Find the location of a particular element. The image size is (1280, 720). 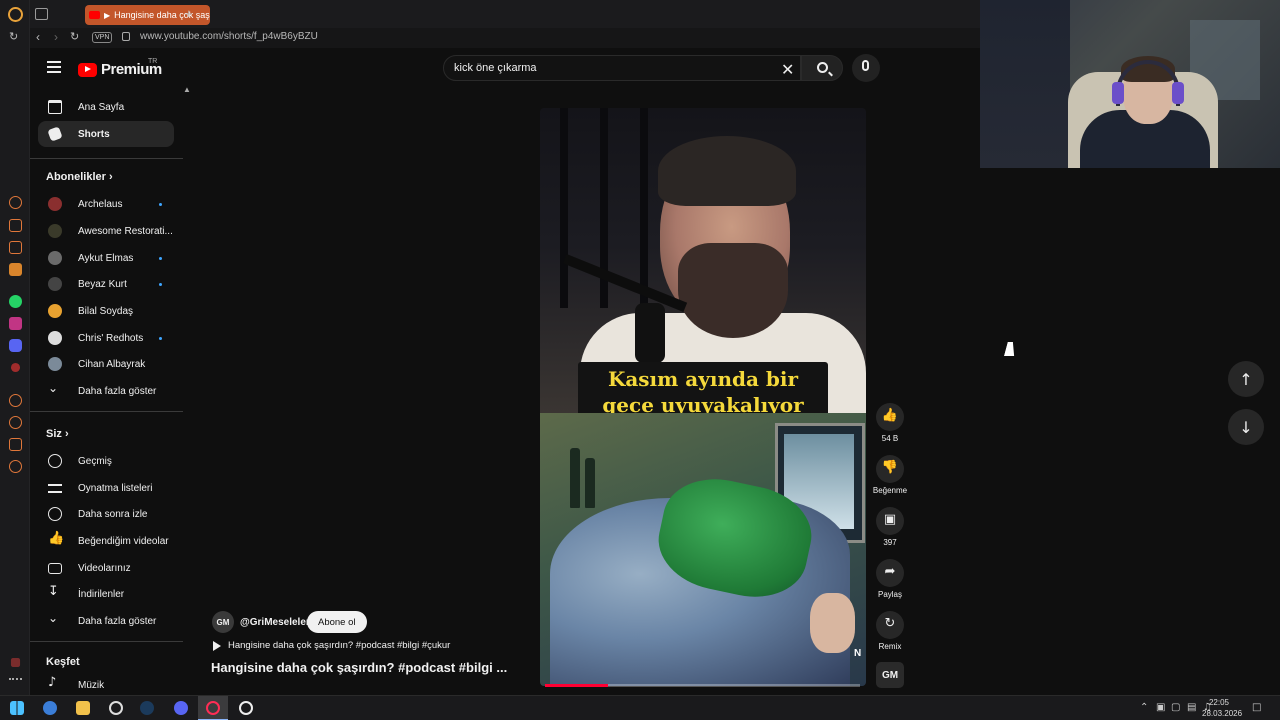

lock-icon is located at coordinates (126, 36).